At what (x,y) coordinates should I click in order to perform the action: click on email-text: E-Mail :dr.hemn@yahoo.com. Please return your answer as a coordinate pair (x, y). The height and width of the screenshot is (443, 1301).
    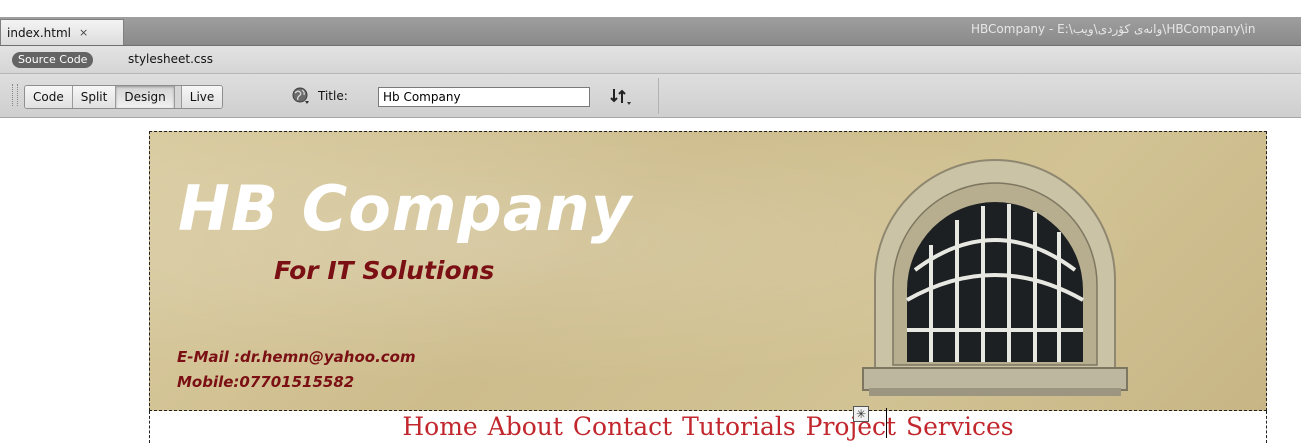
    Looking at the image, I should click on (296, 357).